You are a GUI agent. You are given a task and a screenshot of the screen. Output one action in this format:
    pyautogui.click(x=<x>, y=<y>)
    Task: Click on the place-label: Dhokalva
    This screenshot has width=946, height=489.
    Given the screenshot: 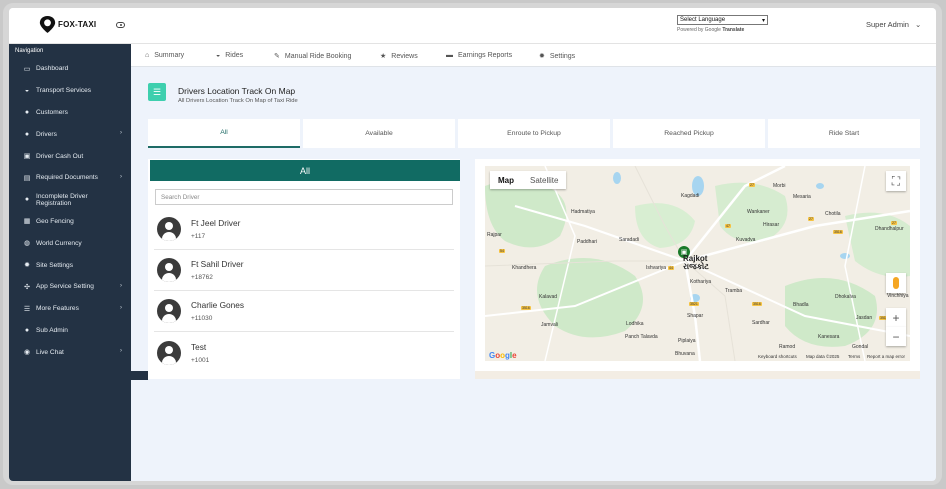 What is the action you would take?
    pyautogui.click(x=845, y=297)
    